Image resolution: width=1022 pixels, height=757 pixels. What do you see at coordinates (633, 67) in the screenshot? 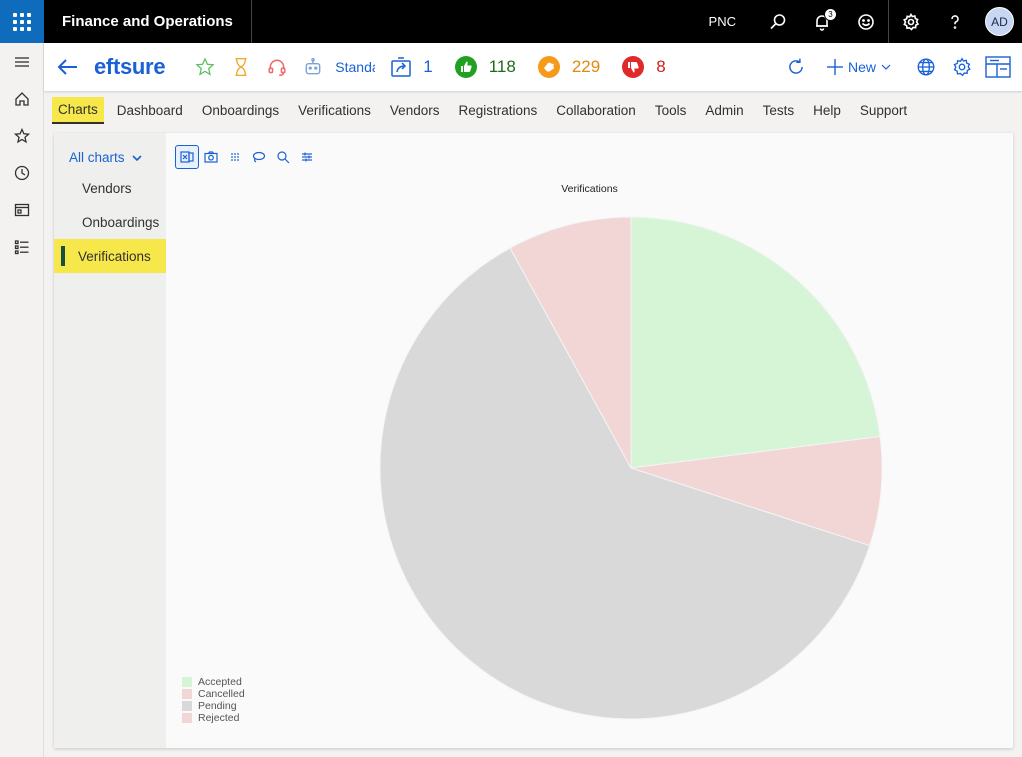
I see `thumbs-down-icon` at bounding box center [633, 67].